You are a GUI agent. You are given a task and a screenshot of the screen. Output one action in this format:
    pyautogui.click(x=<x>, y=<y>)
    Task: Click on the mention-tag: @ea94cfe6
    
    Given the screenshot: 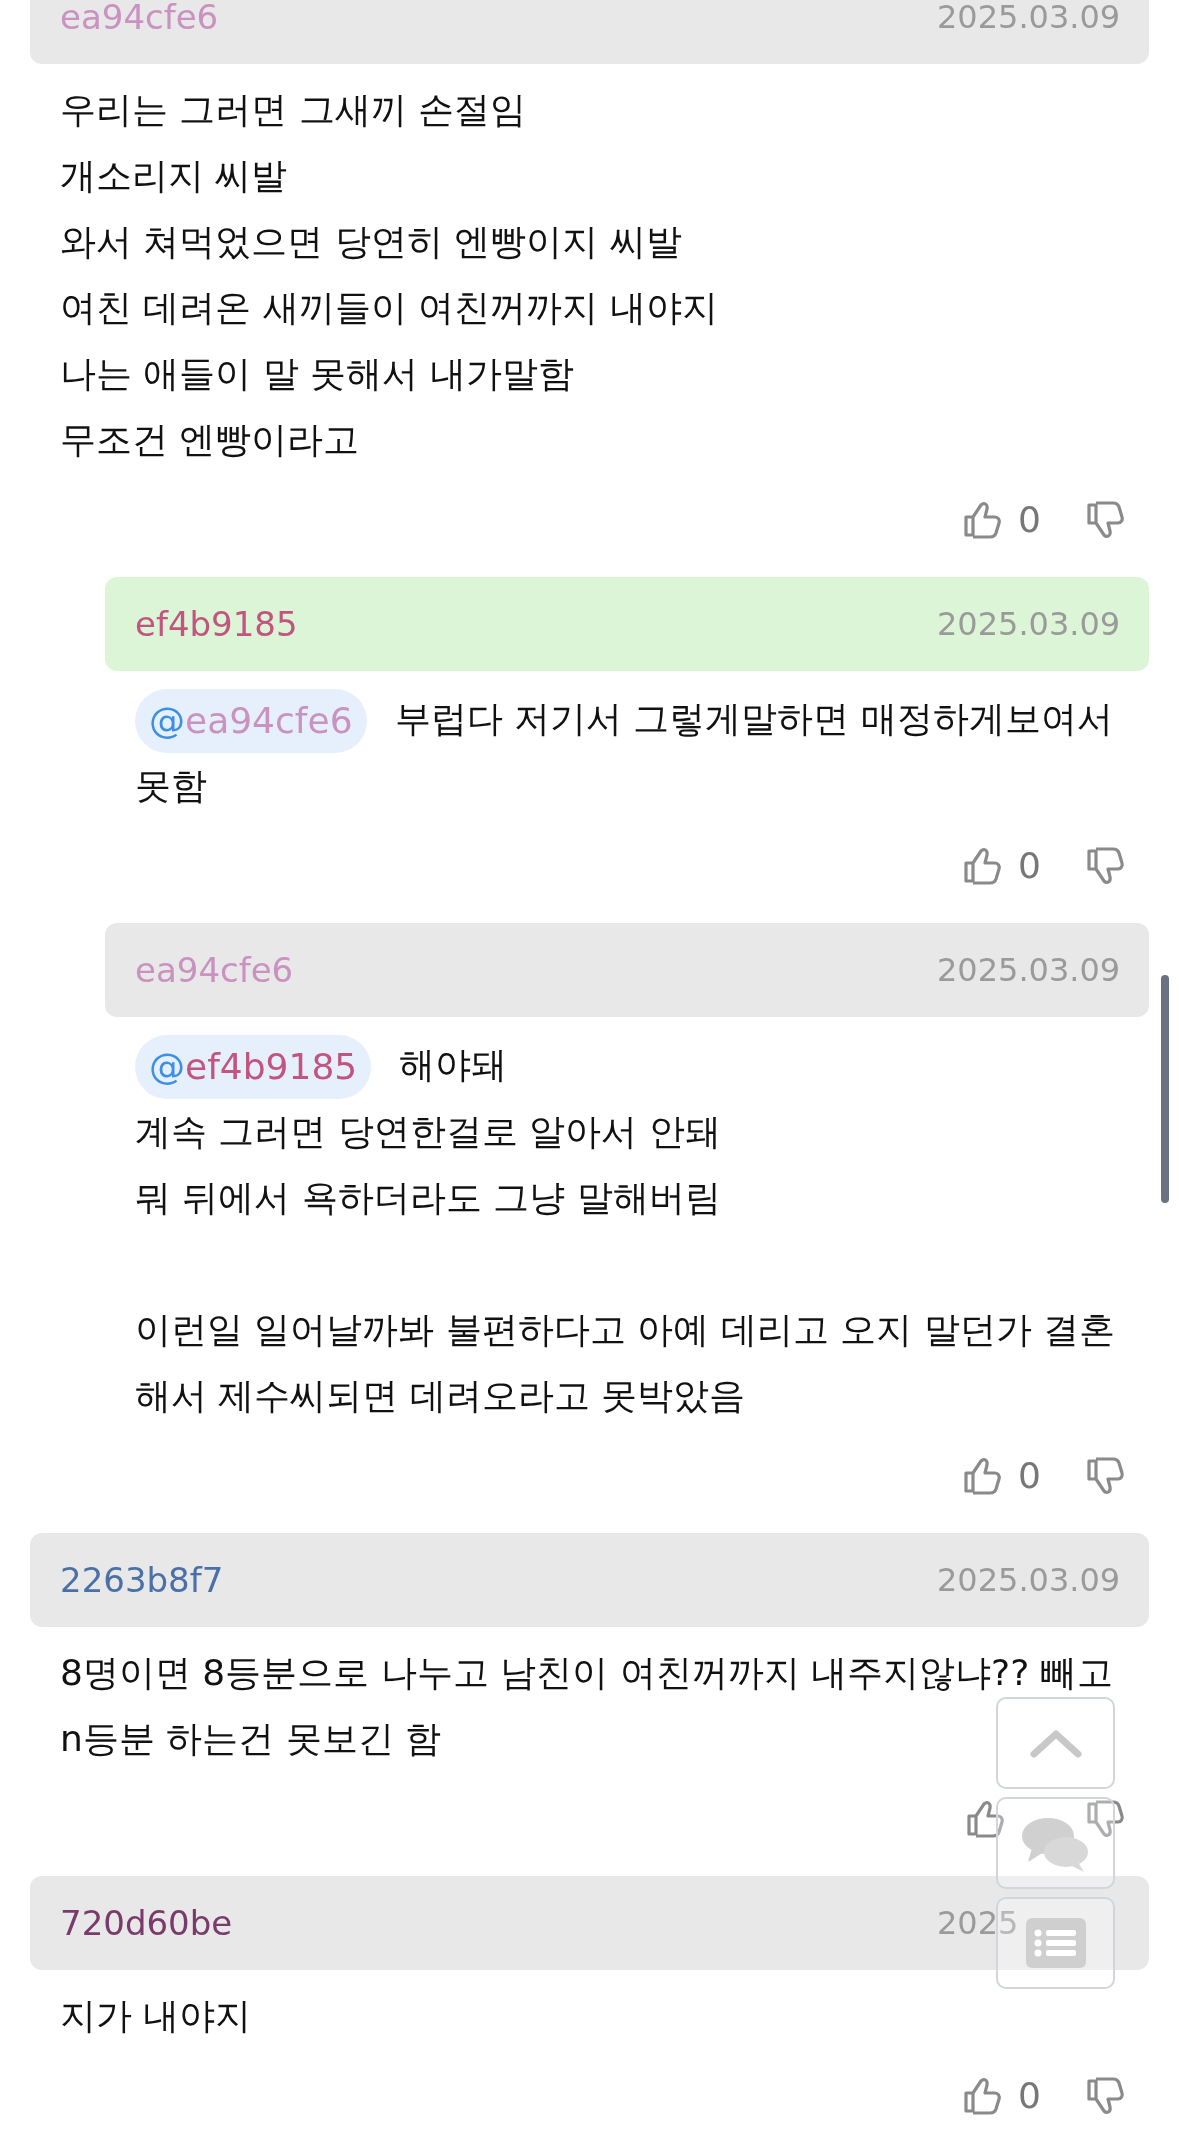 What is the action you would take?
    pyautogui.click(x=251, y=721)
    